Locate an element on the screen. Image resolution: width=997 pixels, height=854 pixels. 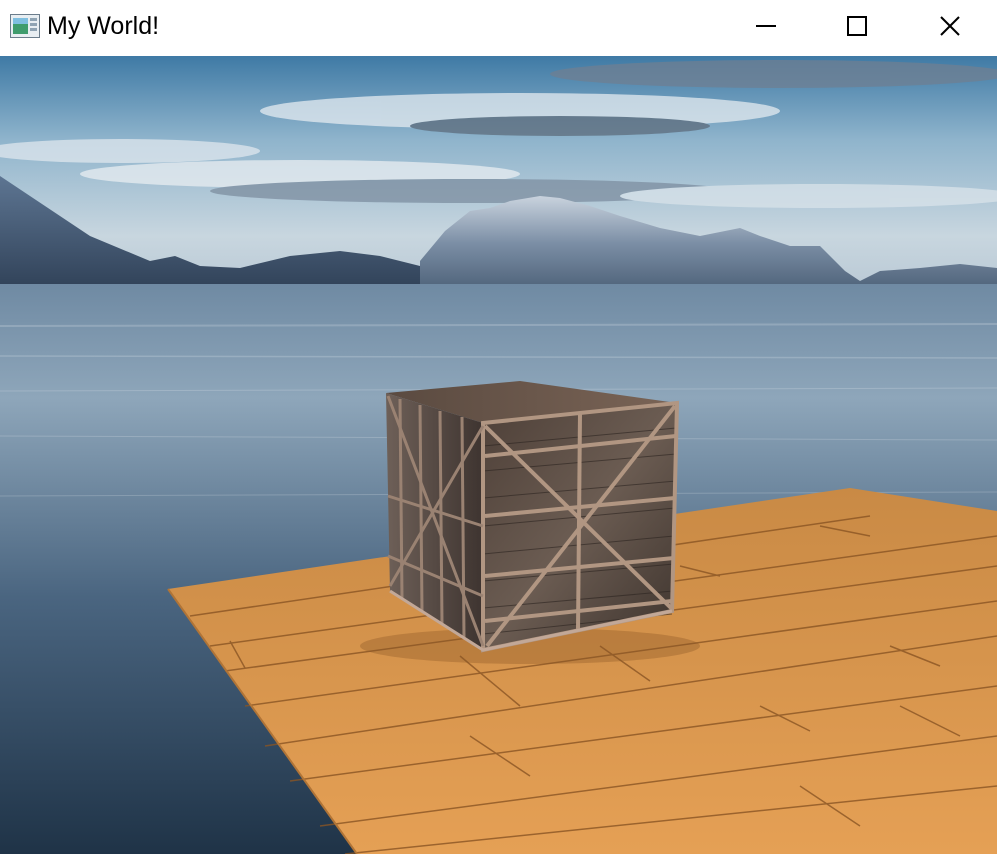
close-button is located at coordinates (950, 28).